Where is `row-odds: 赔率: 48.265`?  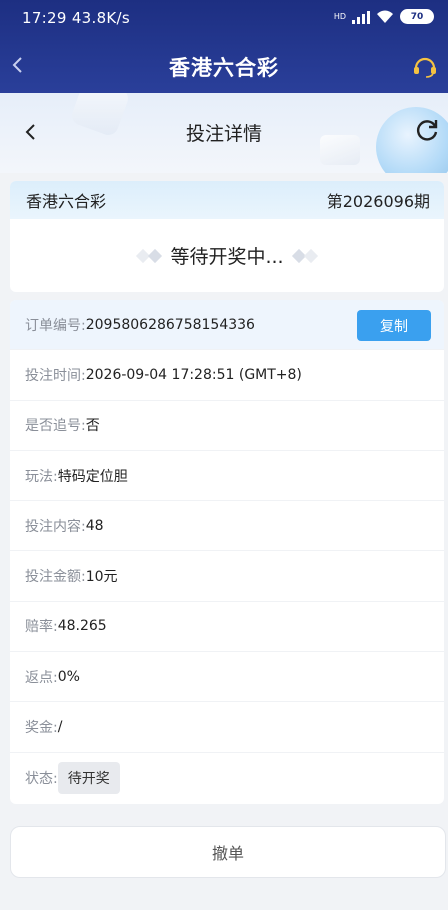
row-odds: 赔率: 48.265 is located at coordinates (227, 627).